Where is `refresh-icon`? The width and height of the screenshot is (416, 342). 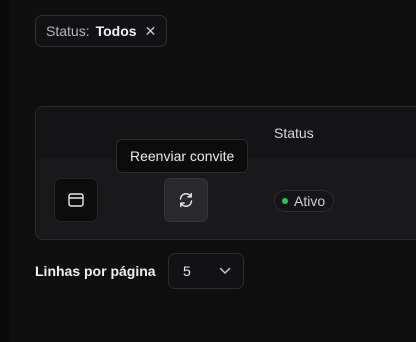
refresh-icon is located at coordinates (186, 200).